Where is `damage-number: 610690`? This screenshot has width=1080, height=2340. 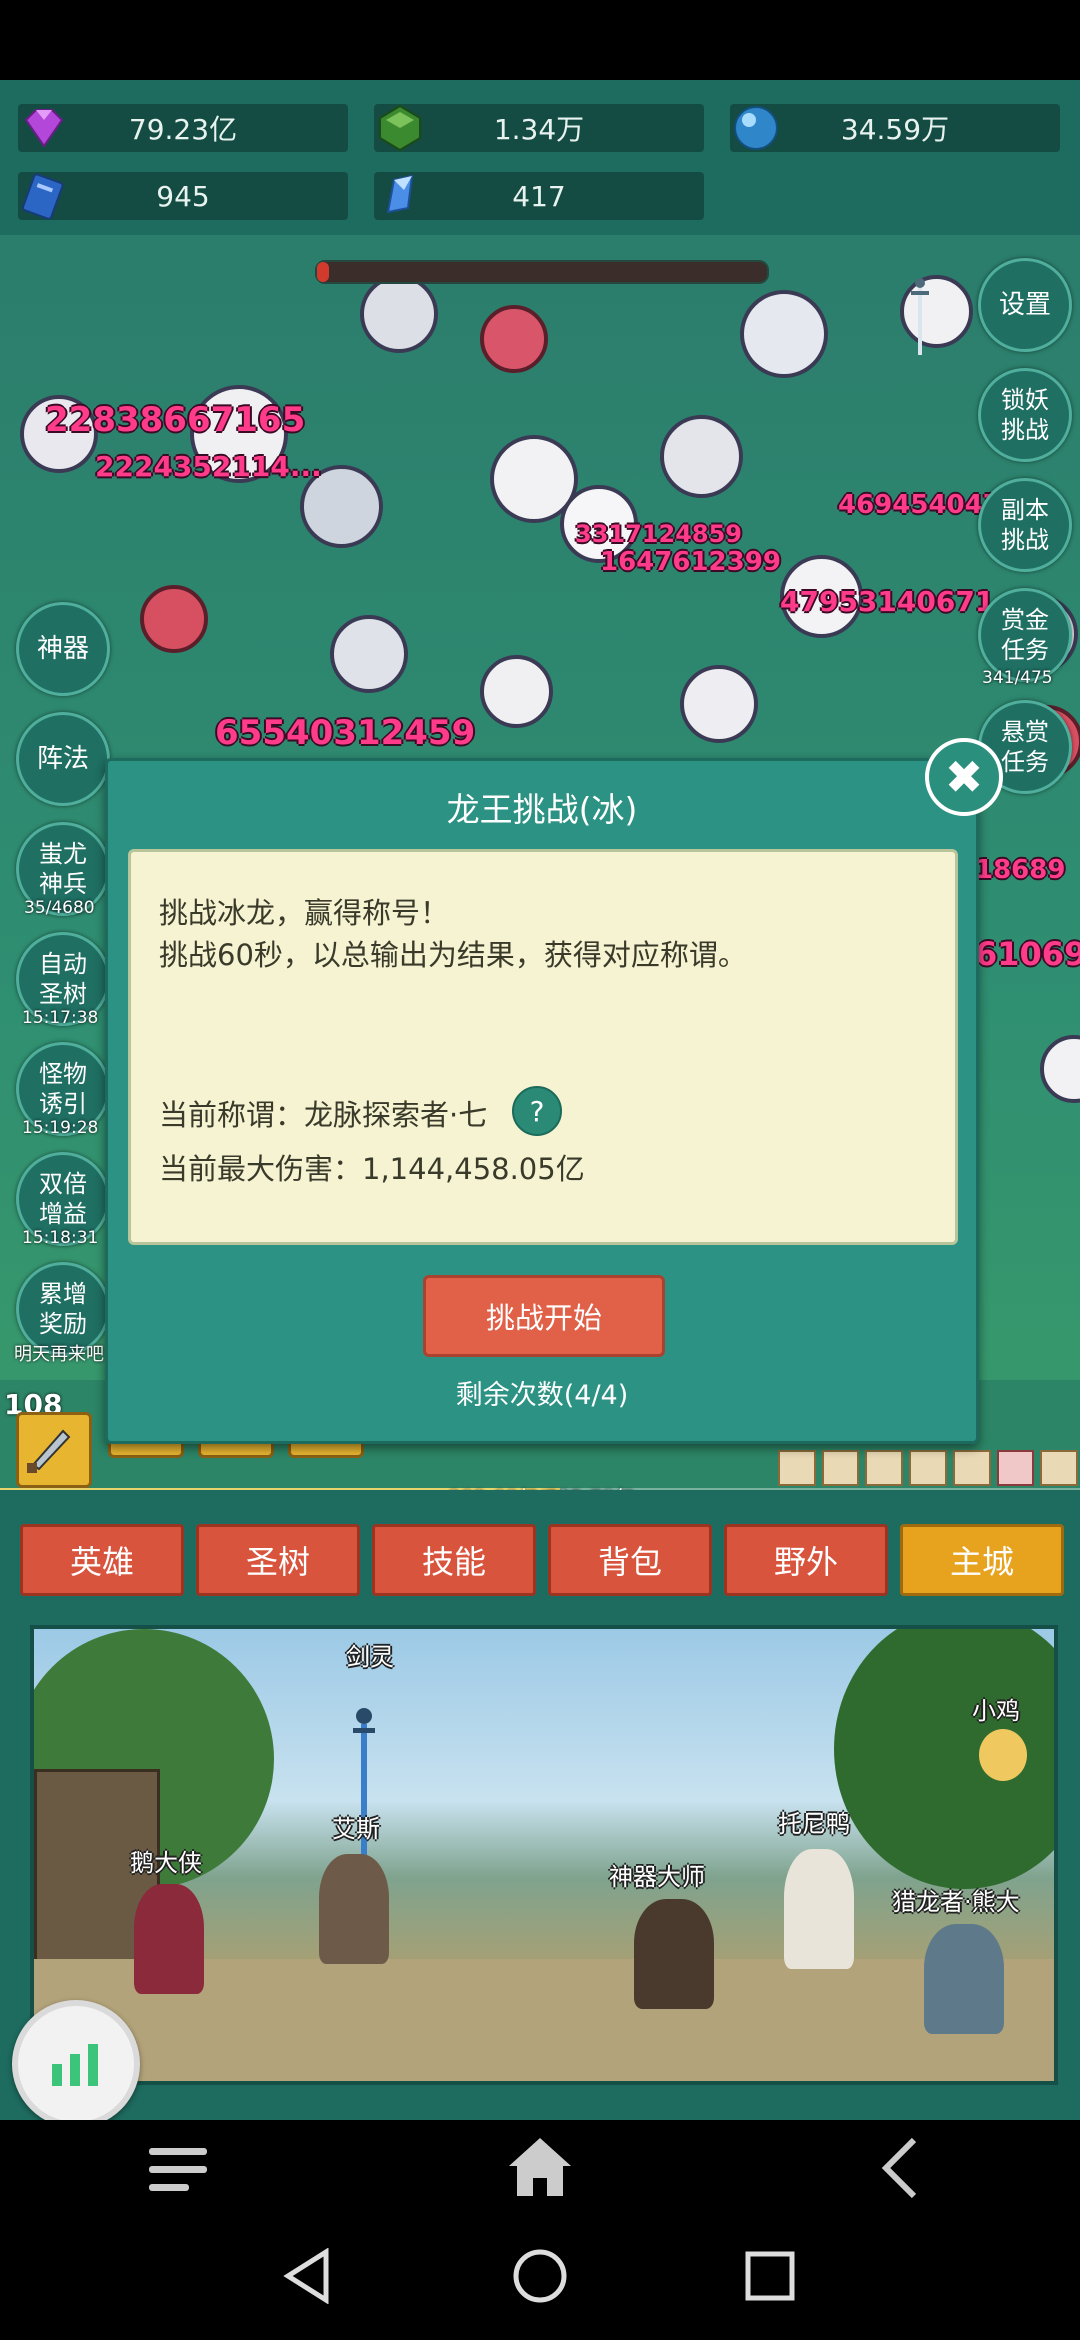
damage-number: 610690 is located at coordinates (1027, 954).